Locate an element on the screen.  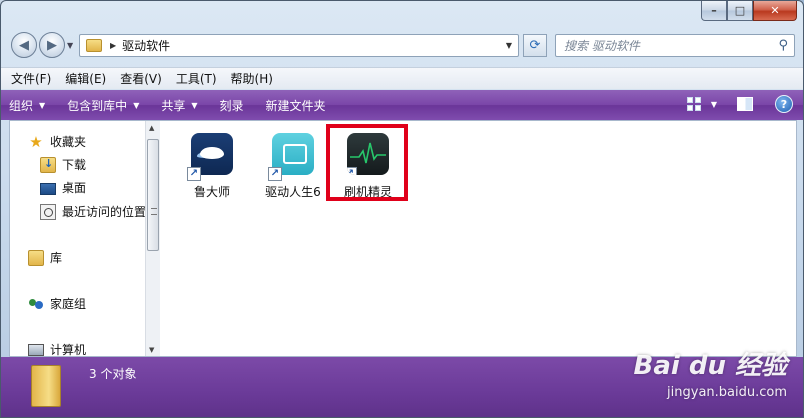
address-bar: ▶ 驱动软件 ▼ is located at coordinates (299, 45).